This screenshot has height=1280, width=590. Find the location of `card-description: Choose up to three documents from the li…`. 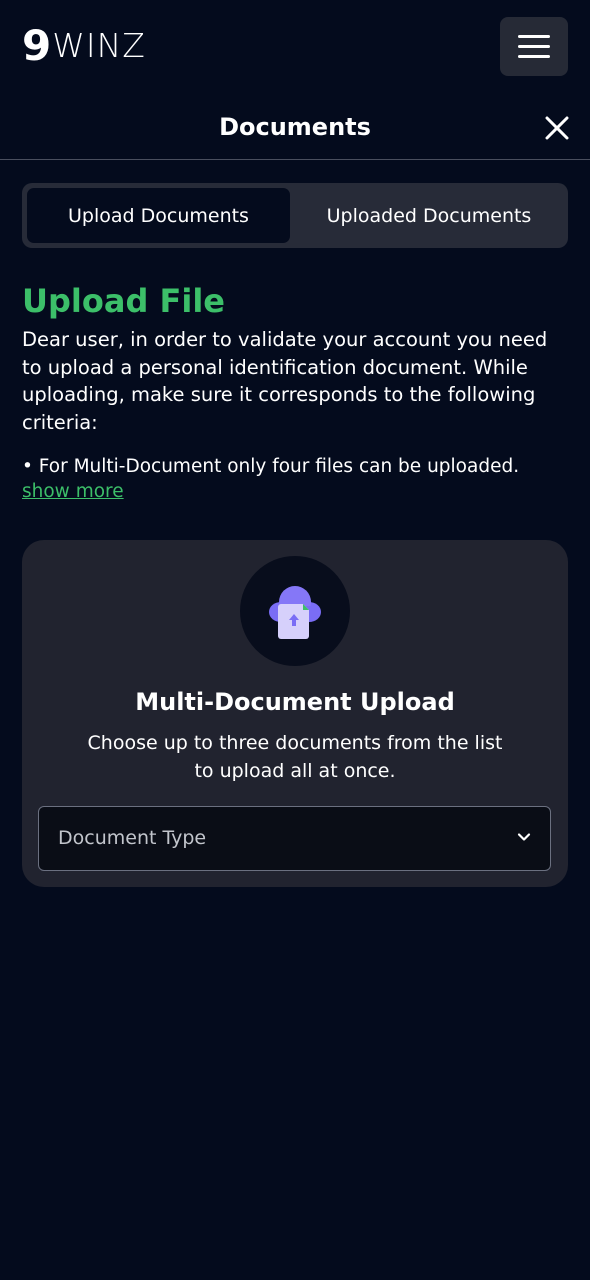

card-description: Choose up to three documents from the li… is located at coordinates (295, 757).